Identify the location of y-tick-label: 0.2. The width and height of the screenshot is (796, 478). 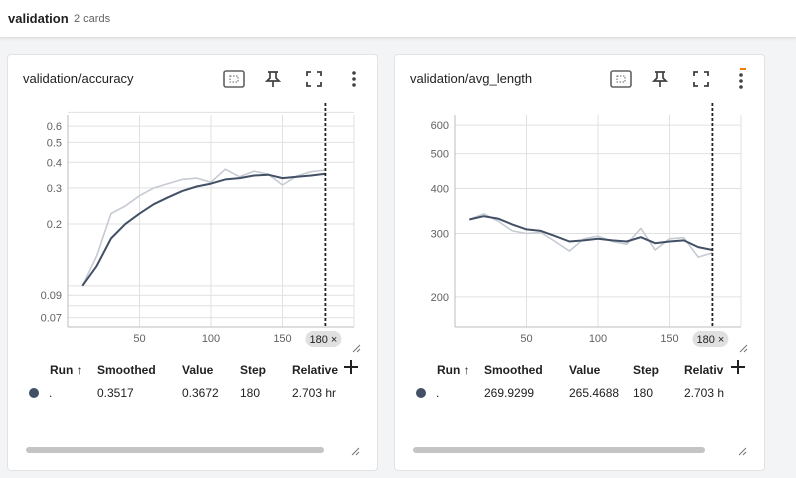
(54, 225).